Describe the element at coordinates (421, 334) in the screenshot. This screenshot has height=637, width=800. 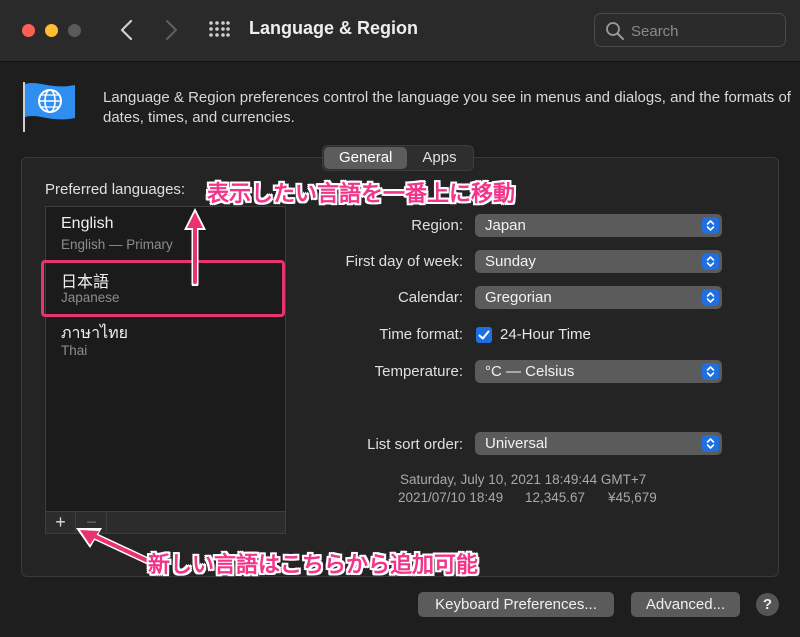
I see `time-format-label: Time format:` at that location.